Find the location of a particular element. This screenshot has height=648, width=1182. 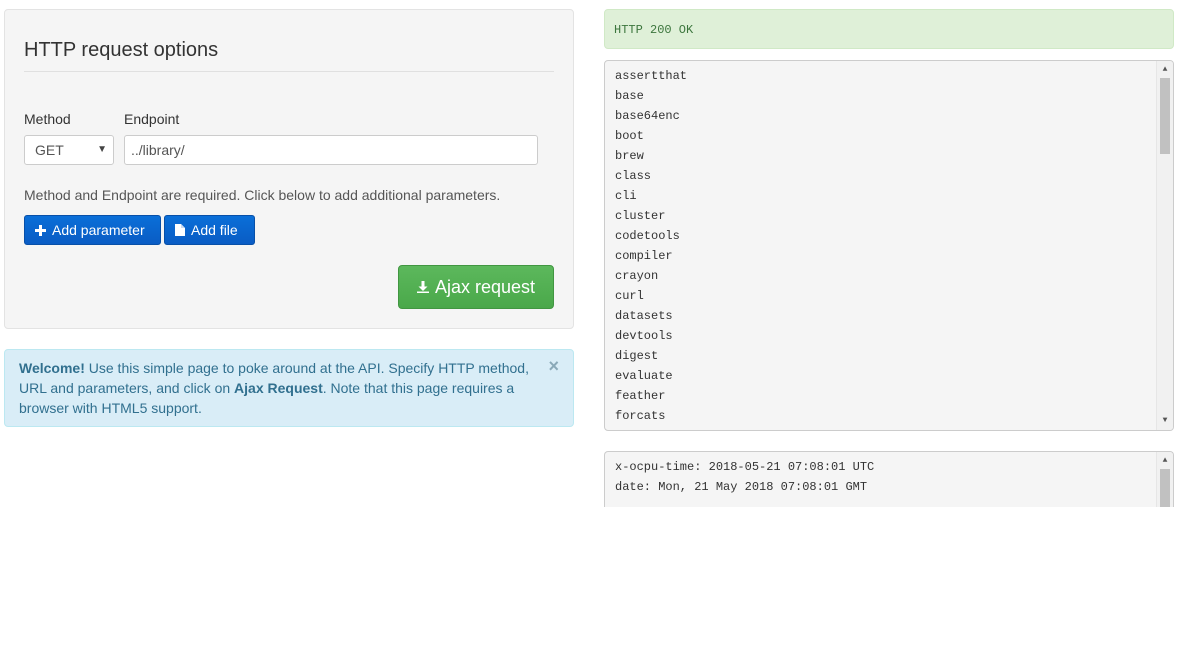

scroll-down-icon: ▼ is located at coordinates (1165, 421).